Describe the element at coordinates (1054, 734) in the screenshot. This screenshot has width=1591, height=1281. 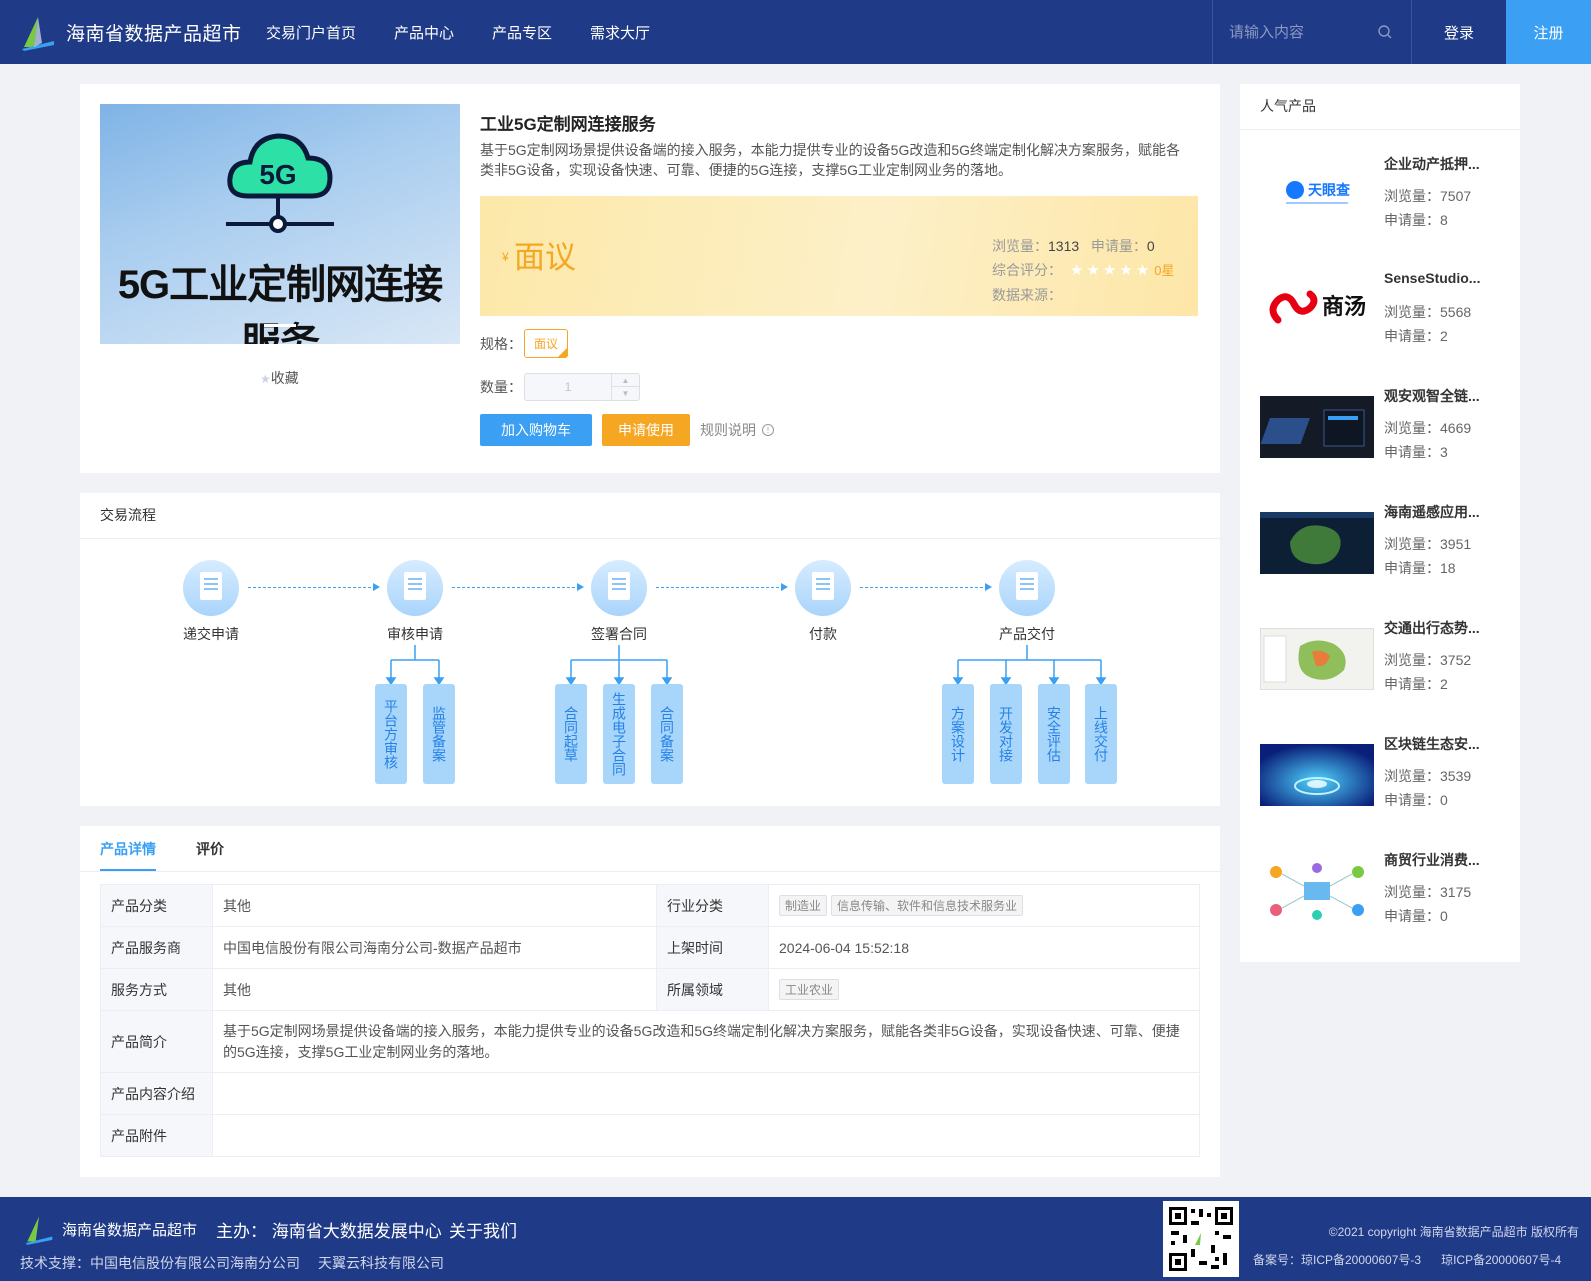
I see `sub-step-security-assessment: 安全评估` at that location.